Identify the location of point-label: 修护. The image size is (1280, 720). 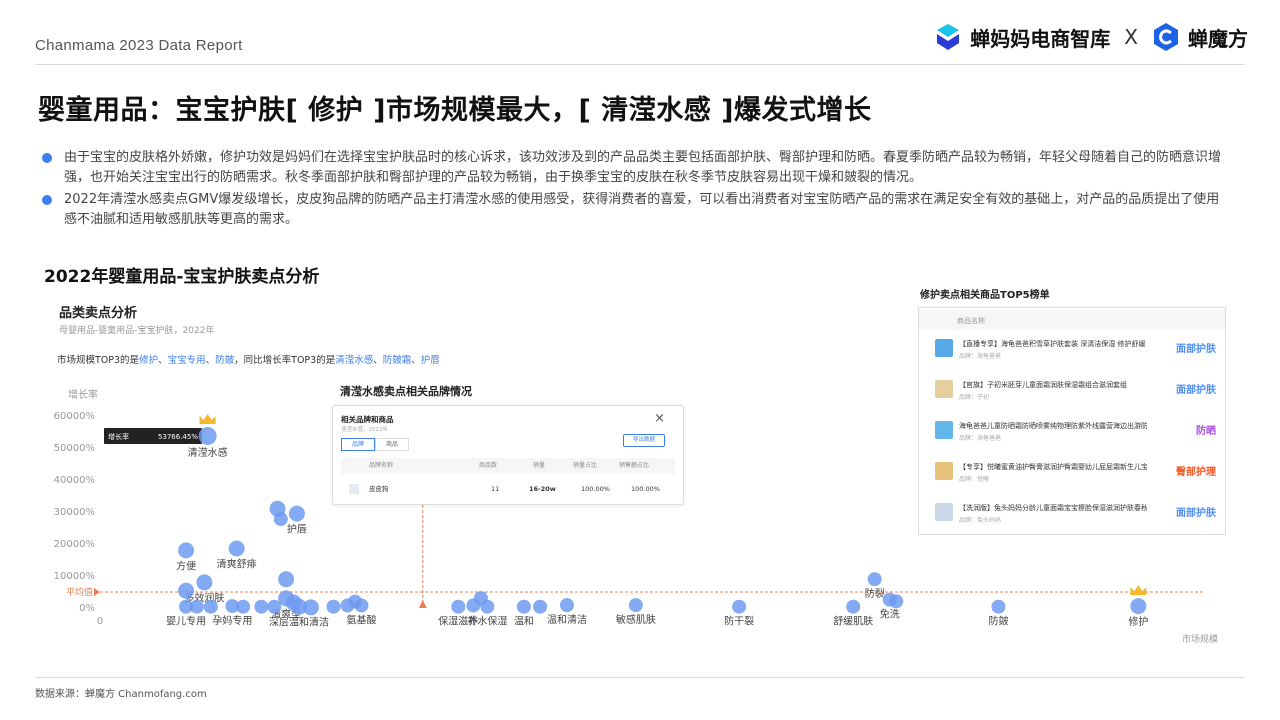
(1138, 621).